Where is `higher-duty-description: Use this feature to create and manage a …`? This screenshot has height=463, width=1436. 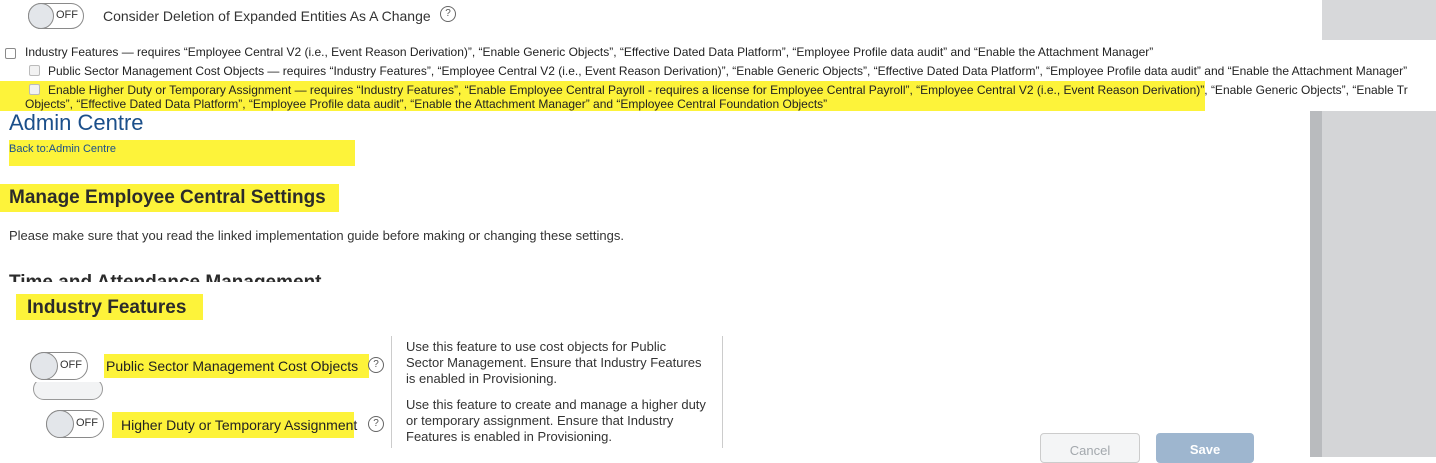
higher-duty-description: Use this feature to create and manage a … is located at coordinates (556, 420).